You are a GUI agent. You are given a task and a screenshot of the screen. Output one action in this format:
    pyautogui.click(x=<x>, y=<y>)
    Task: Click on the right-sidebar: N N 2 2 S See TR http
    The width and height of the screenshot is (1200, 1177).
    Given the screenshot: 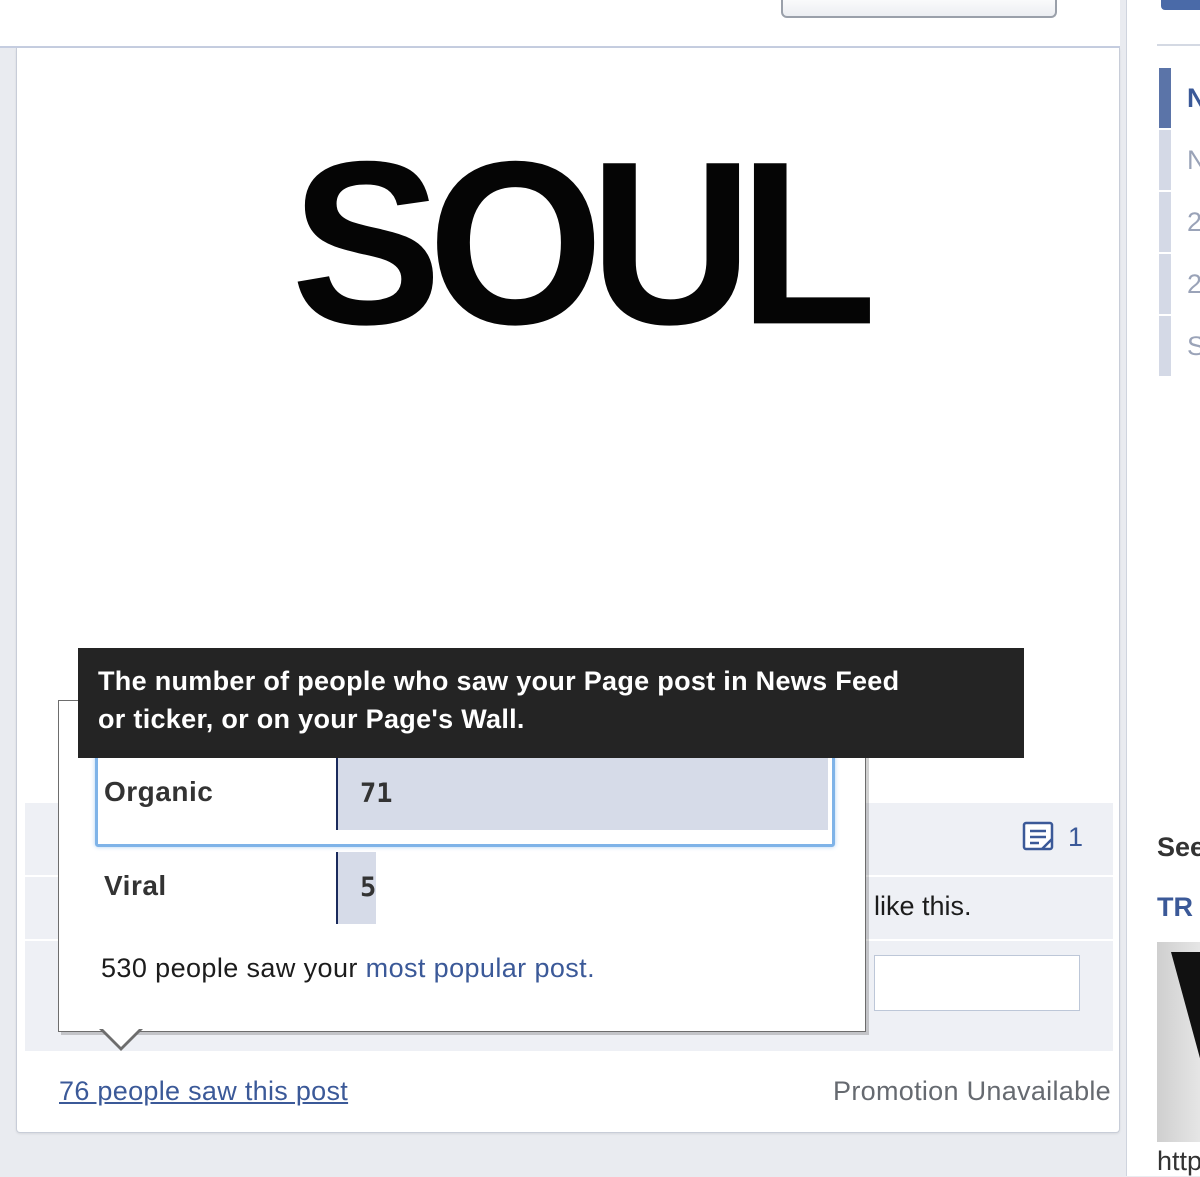 What is the action you would take?
    pyautogui.click(x=1163, y=588)
    